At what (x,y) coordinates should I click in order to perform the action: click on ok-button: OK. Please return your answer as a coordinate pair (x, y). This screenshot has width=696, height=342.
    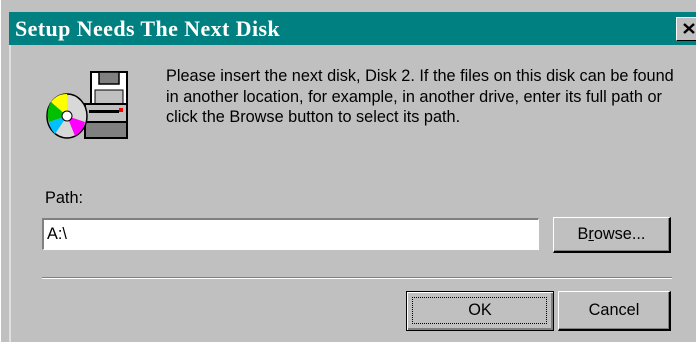
    Looking at the image, I should click on (480, 311).